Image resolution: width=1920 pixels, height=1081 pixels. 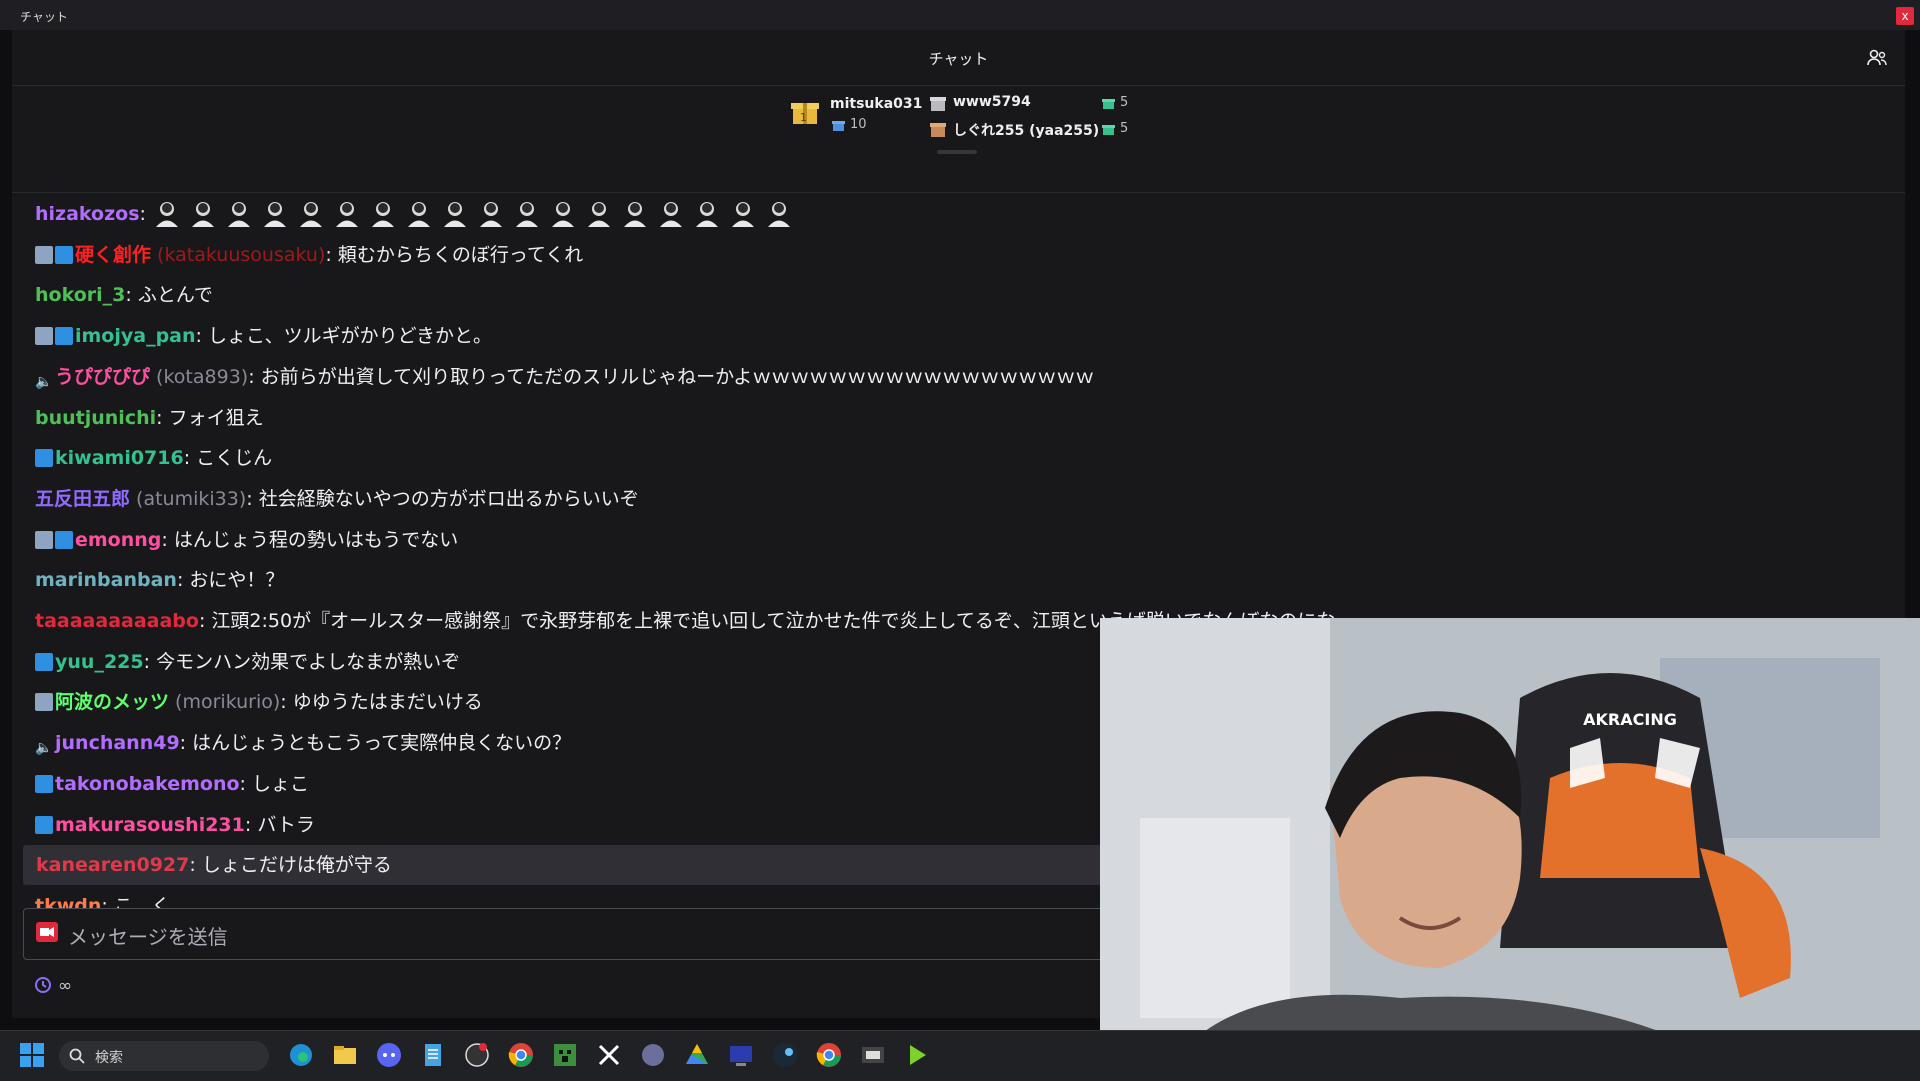 I want to click on capcut-icon, so click(x=609, y=1055).